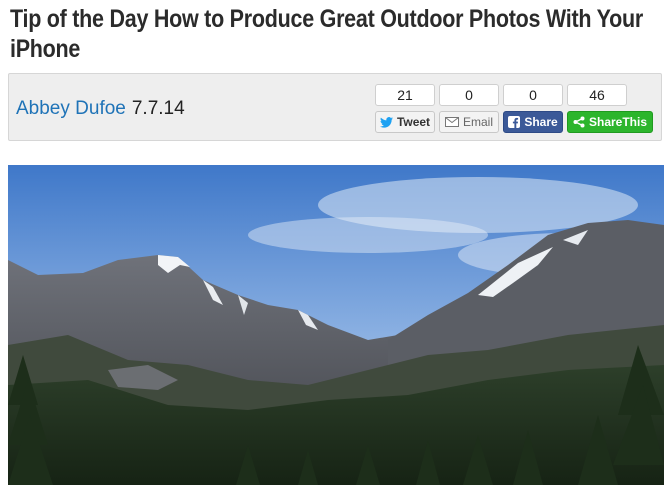 Image resolution: width=672 pixels, height=485 pixels. I want to click on email-label: Email, so click(477, 122).